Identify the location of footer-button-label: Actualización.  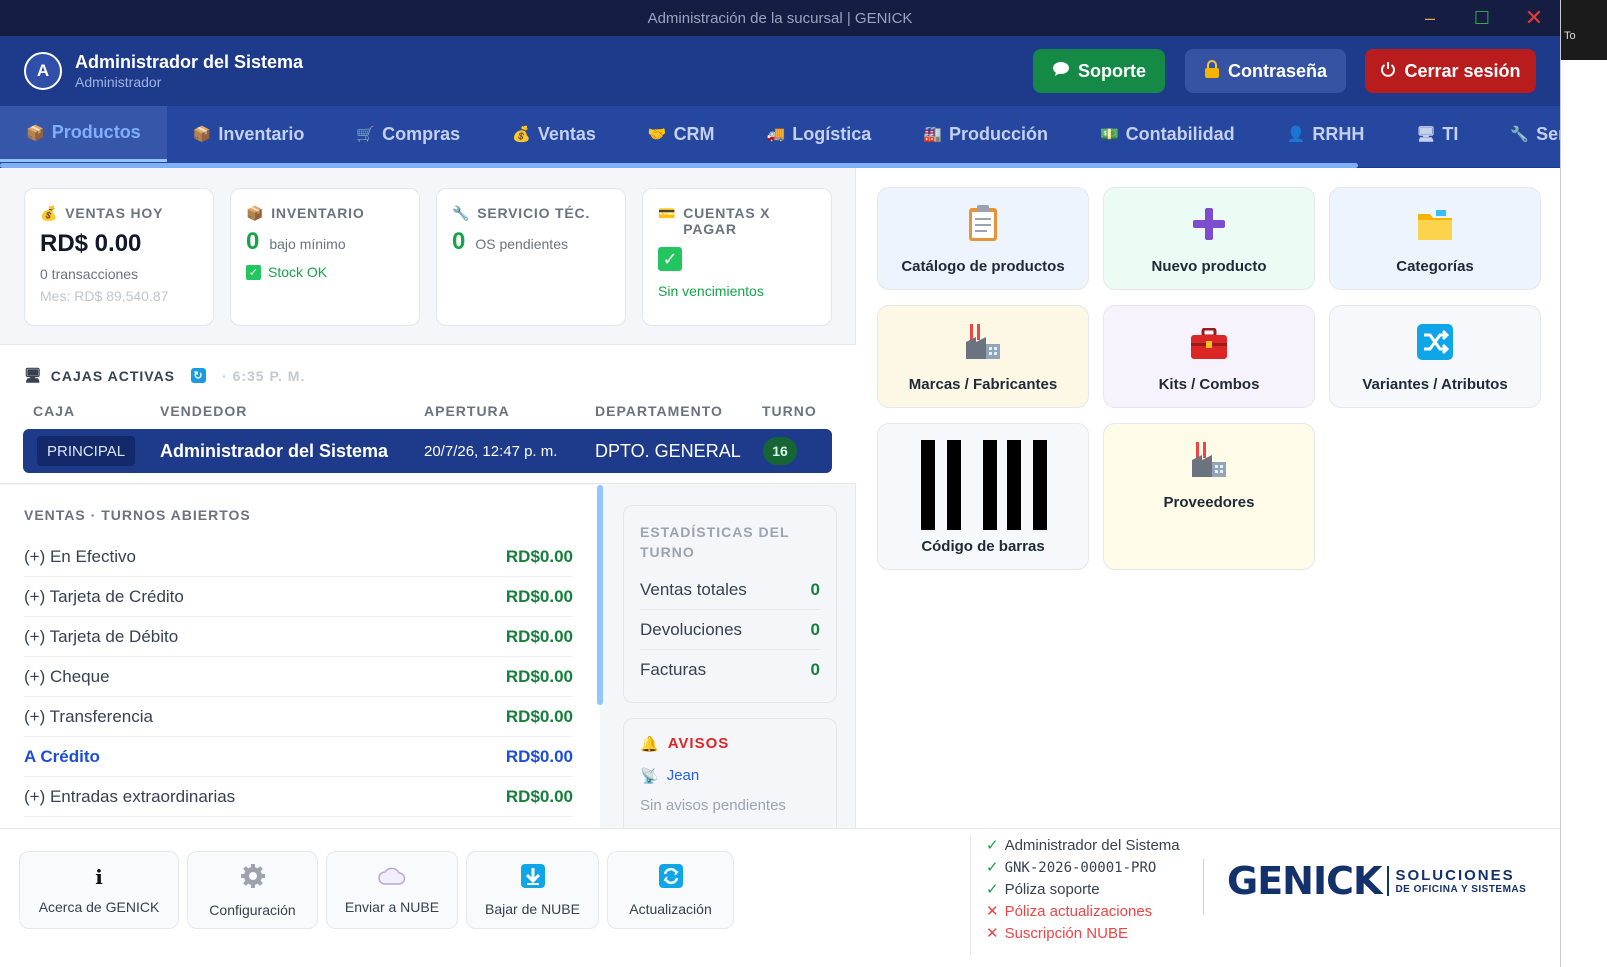
(670, 908).